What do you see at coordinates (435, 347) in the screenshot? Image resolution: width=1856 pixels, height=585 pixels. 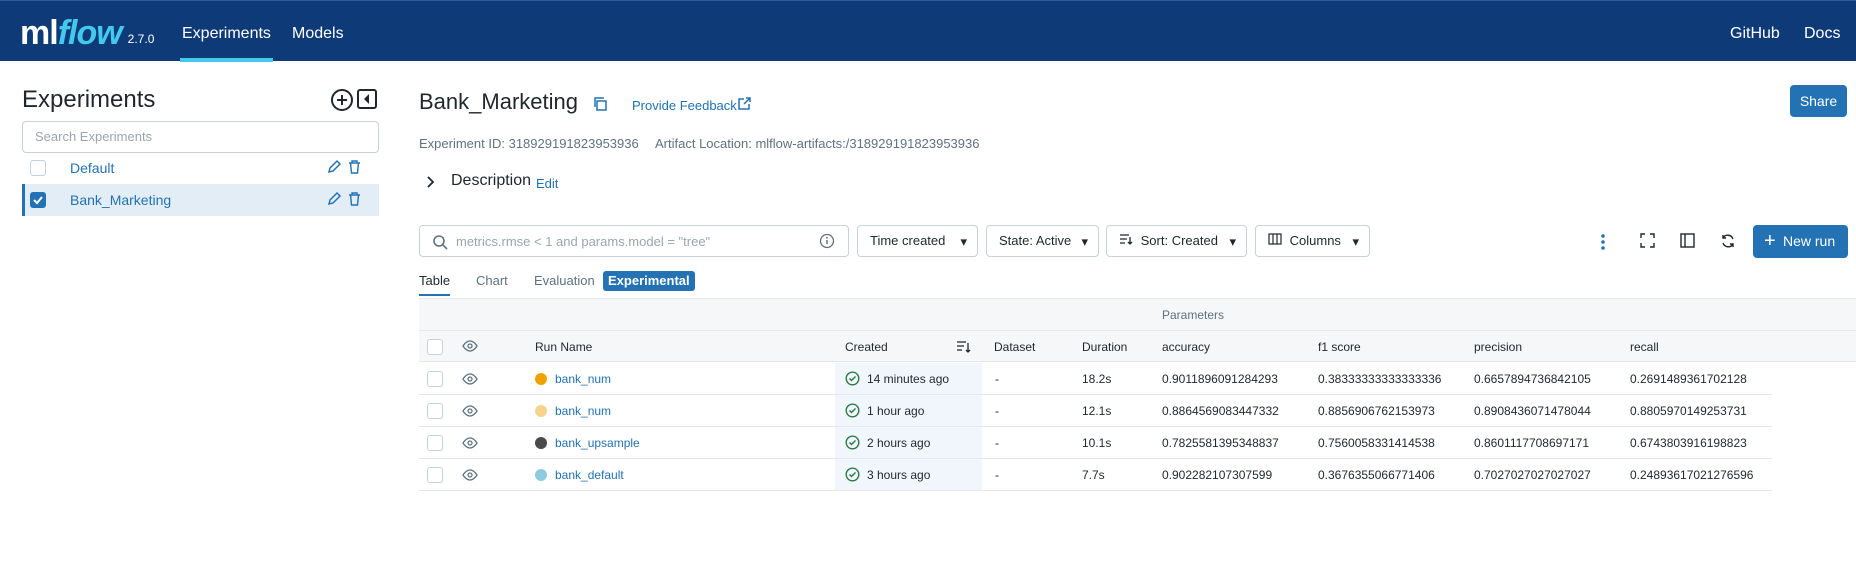 I see `select-all-checkbox` at bounding box center [435, 347].